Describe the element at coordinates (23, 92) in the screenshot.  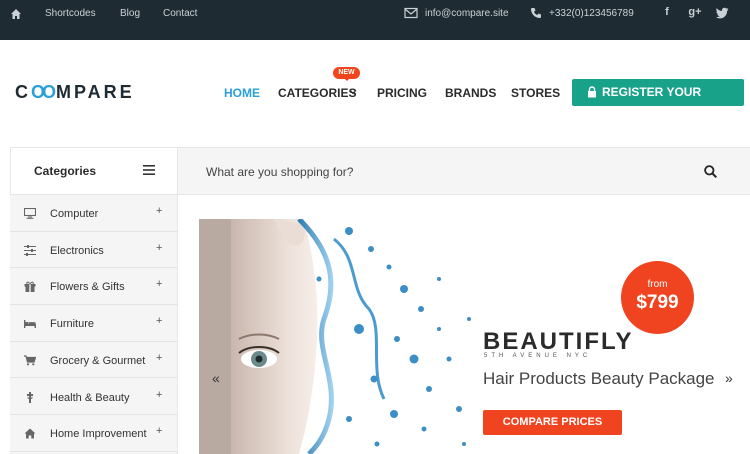
I see `logo-text-c: C` at that location.